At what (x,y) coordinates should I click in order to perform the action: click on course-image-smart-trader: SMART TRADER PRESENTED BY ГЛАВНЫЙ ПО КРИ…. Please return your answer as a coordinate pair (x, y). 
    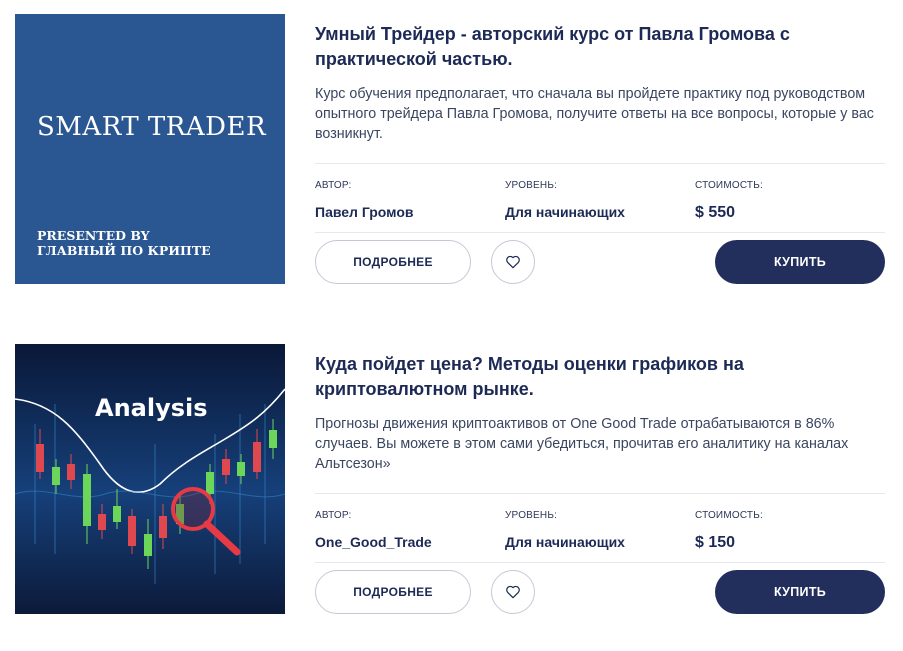
    Looking at the image, I should click on (150, 149).